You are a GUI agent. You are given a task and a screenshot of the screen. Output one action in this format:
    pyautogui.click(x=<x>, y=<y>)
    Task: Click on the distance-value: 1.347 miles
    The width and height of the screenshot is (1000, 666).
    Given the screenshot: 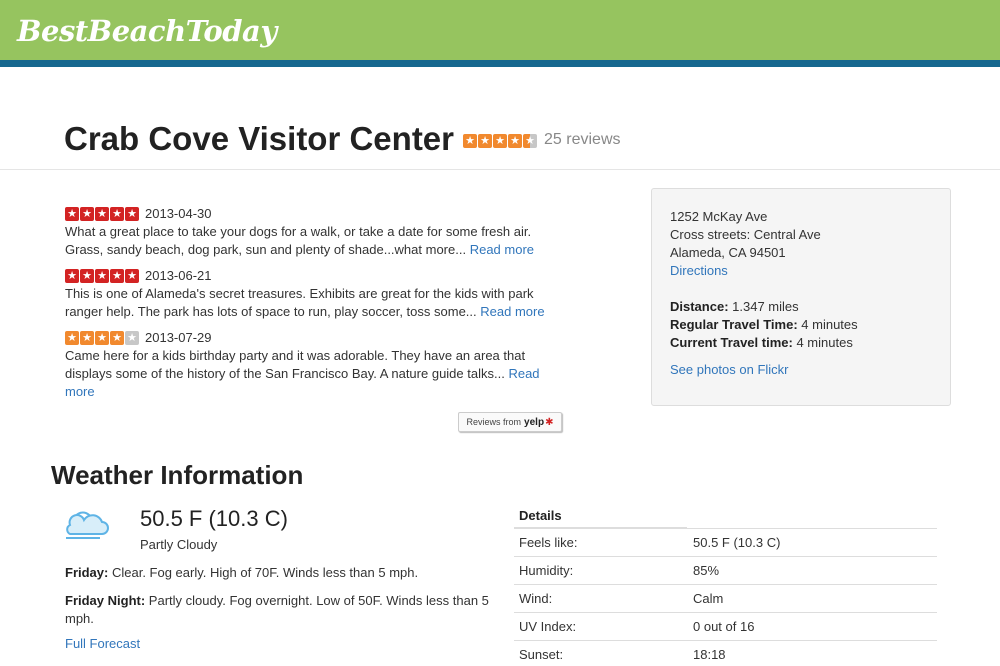 What is the action you would take?
    pyautogui.click(x=765, y=306)
    